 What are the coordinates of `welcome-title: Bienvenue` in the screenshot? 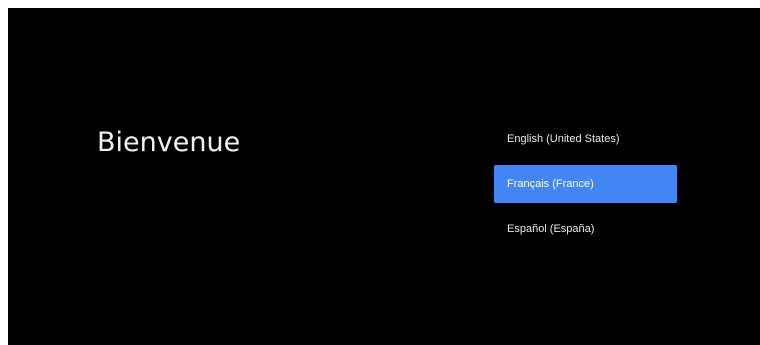 It's located at (169, 142).